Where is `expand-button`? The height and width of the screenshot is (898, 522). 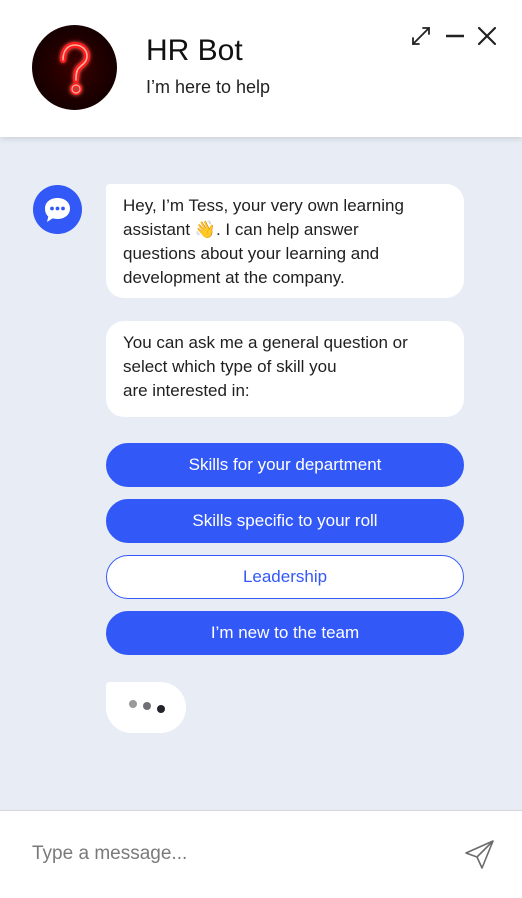
expand-button is located at coordinates (421, 36).